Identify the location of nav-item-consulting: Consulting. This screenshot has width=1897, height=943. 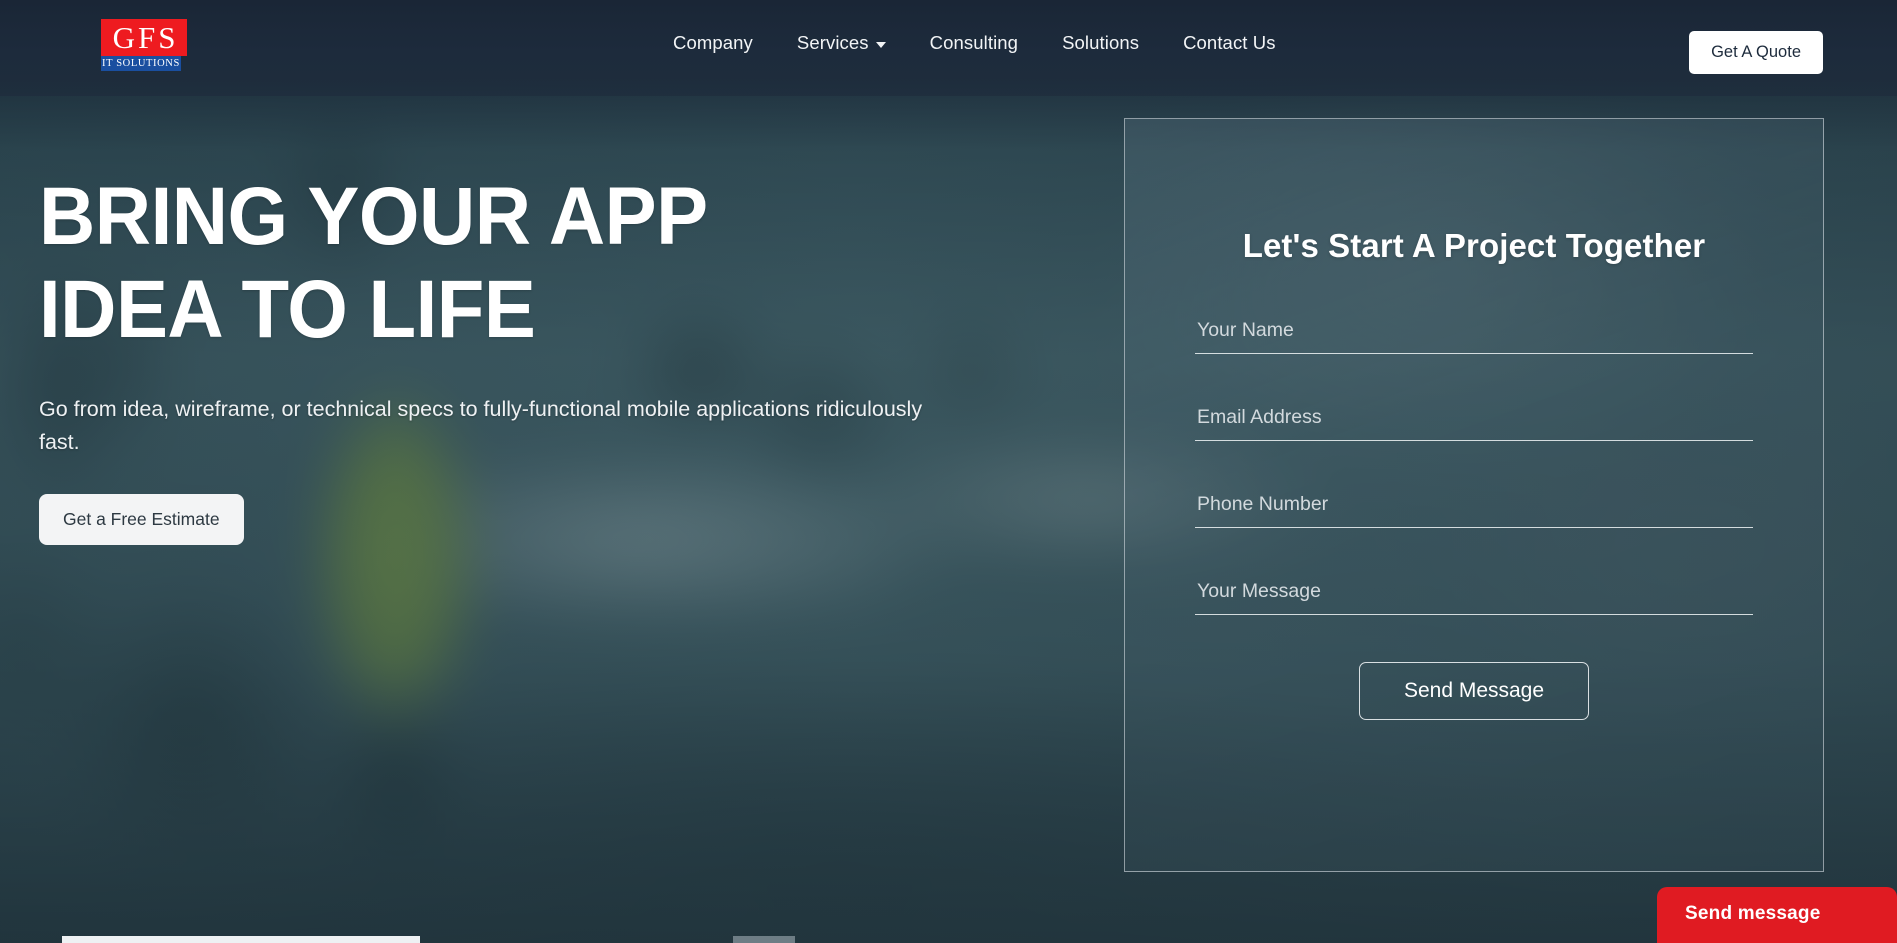
(974, 43).